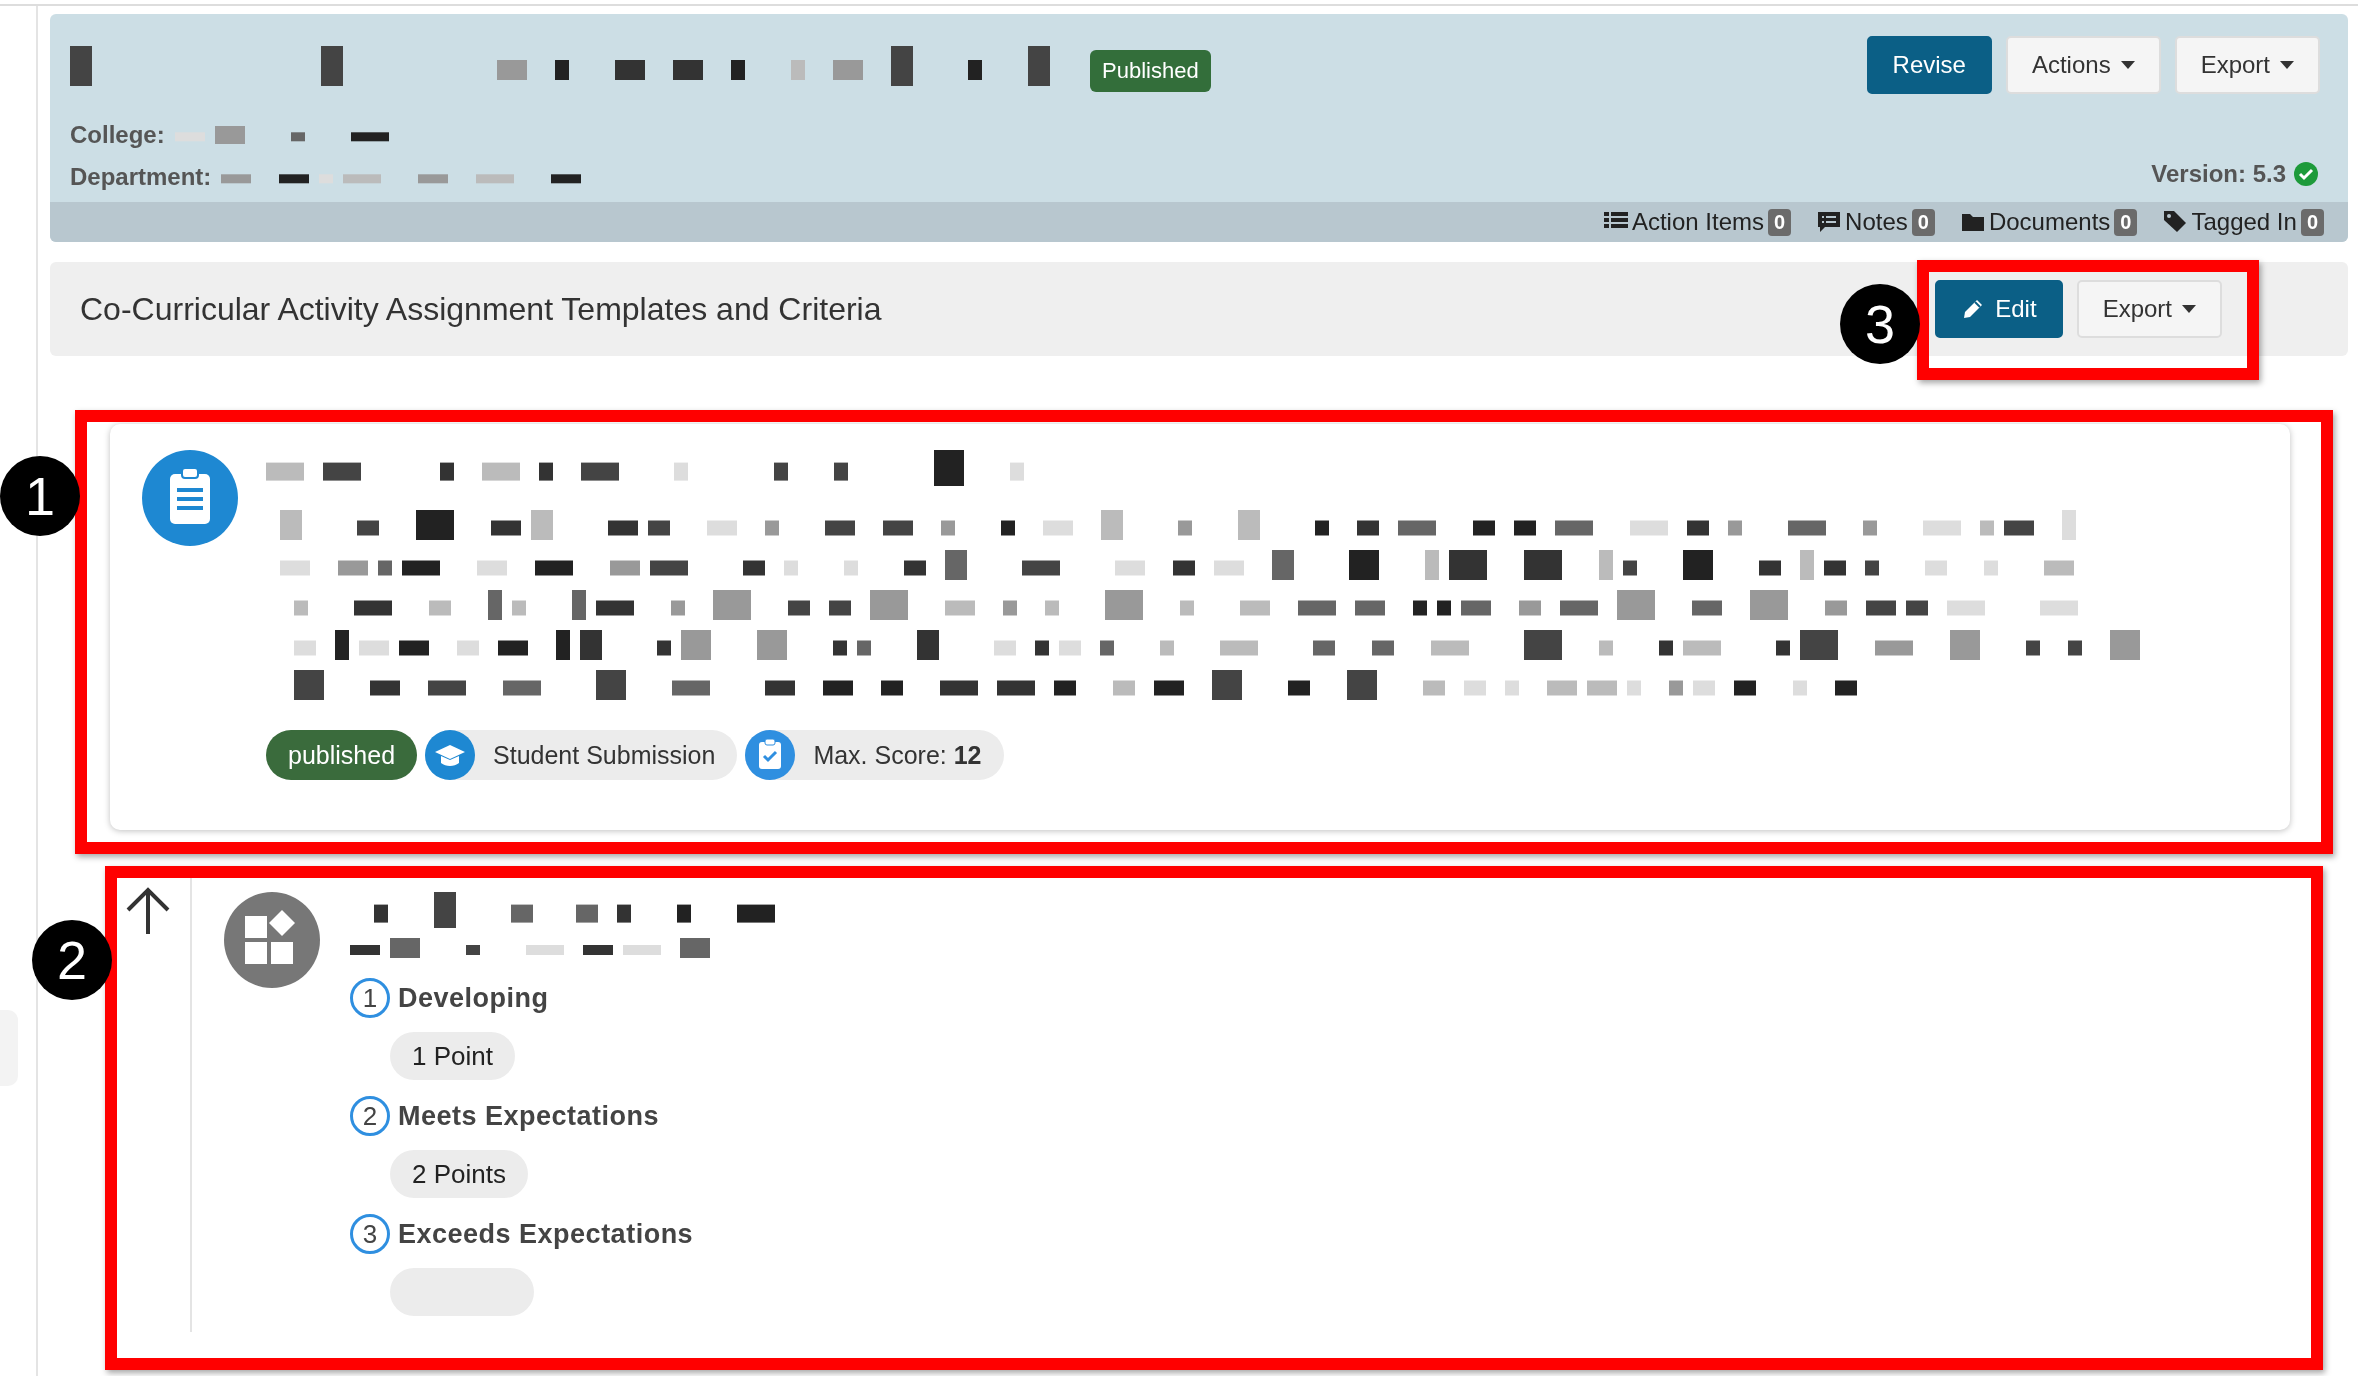 The height and width of the screenshot is (1376, 2358). Describe the element at coordinates (190, 498) in the screenshot. I see `clipboard-icon` at that location.